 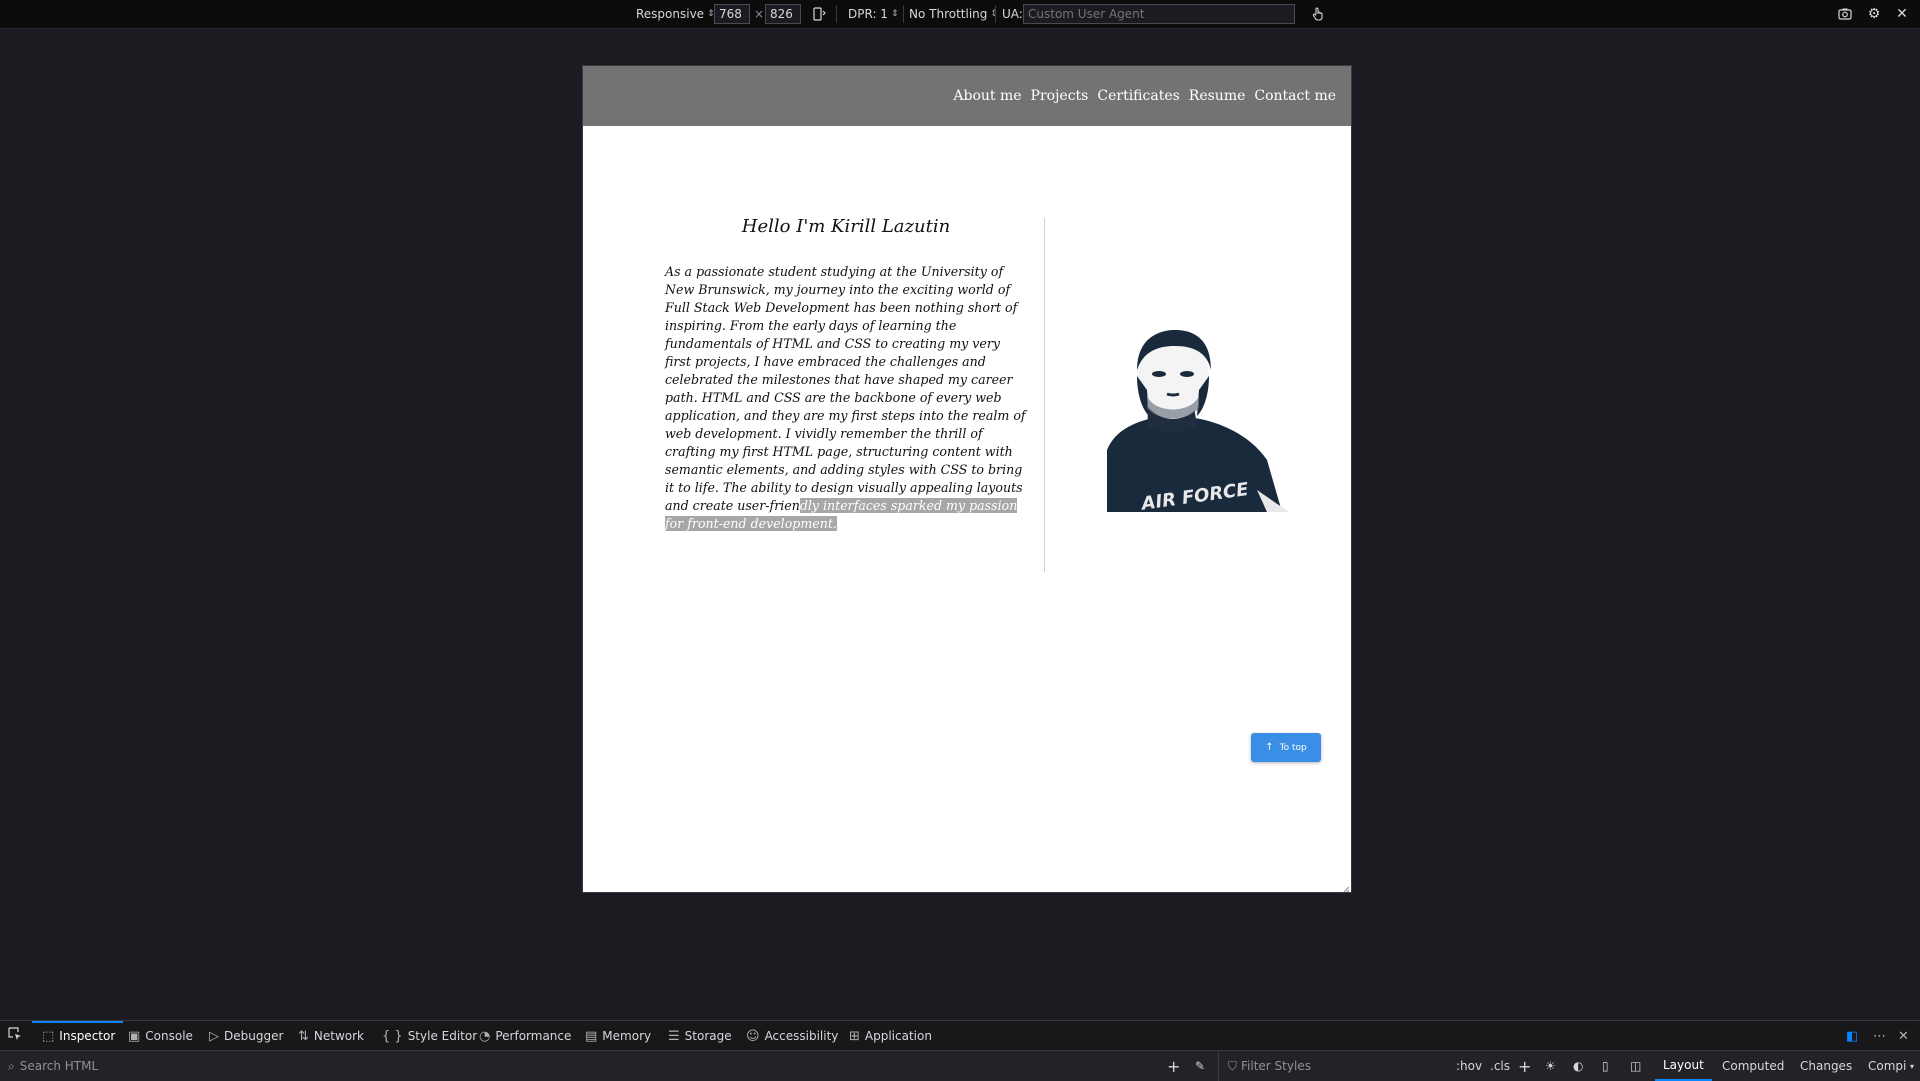 I want to click on element-picker-icon, so click(x=15, y=1036).